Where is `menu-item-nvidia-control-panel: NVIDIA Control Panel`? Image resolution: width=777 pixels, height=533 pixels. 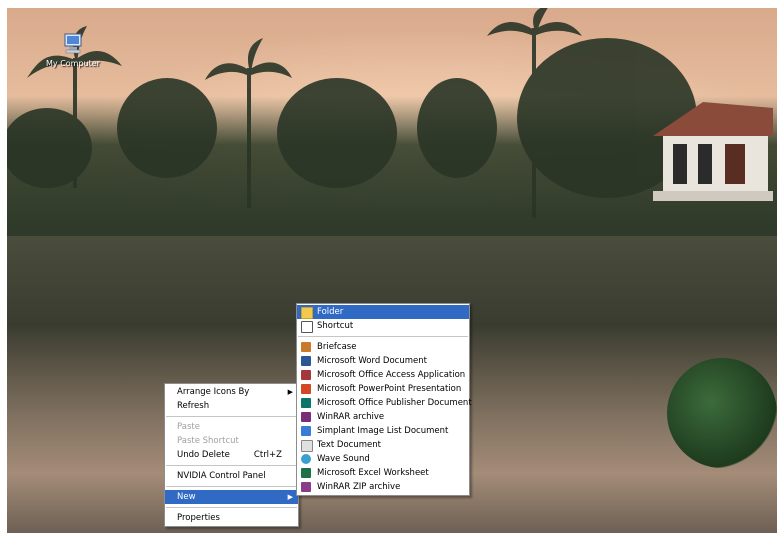 menu-item-nvidia-control-panel: NVIDIA Control Panel is located at coordinates (231, 476).